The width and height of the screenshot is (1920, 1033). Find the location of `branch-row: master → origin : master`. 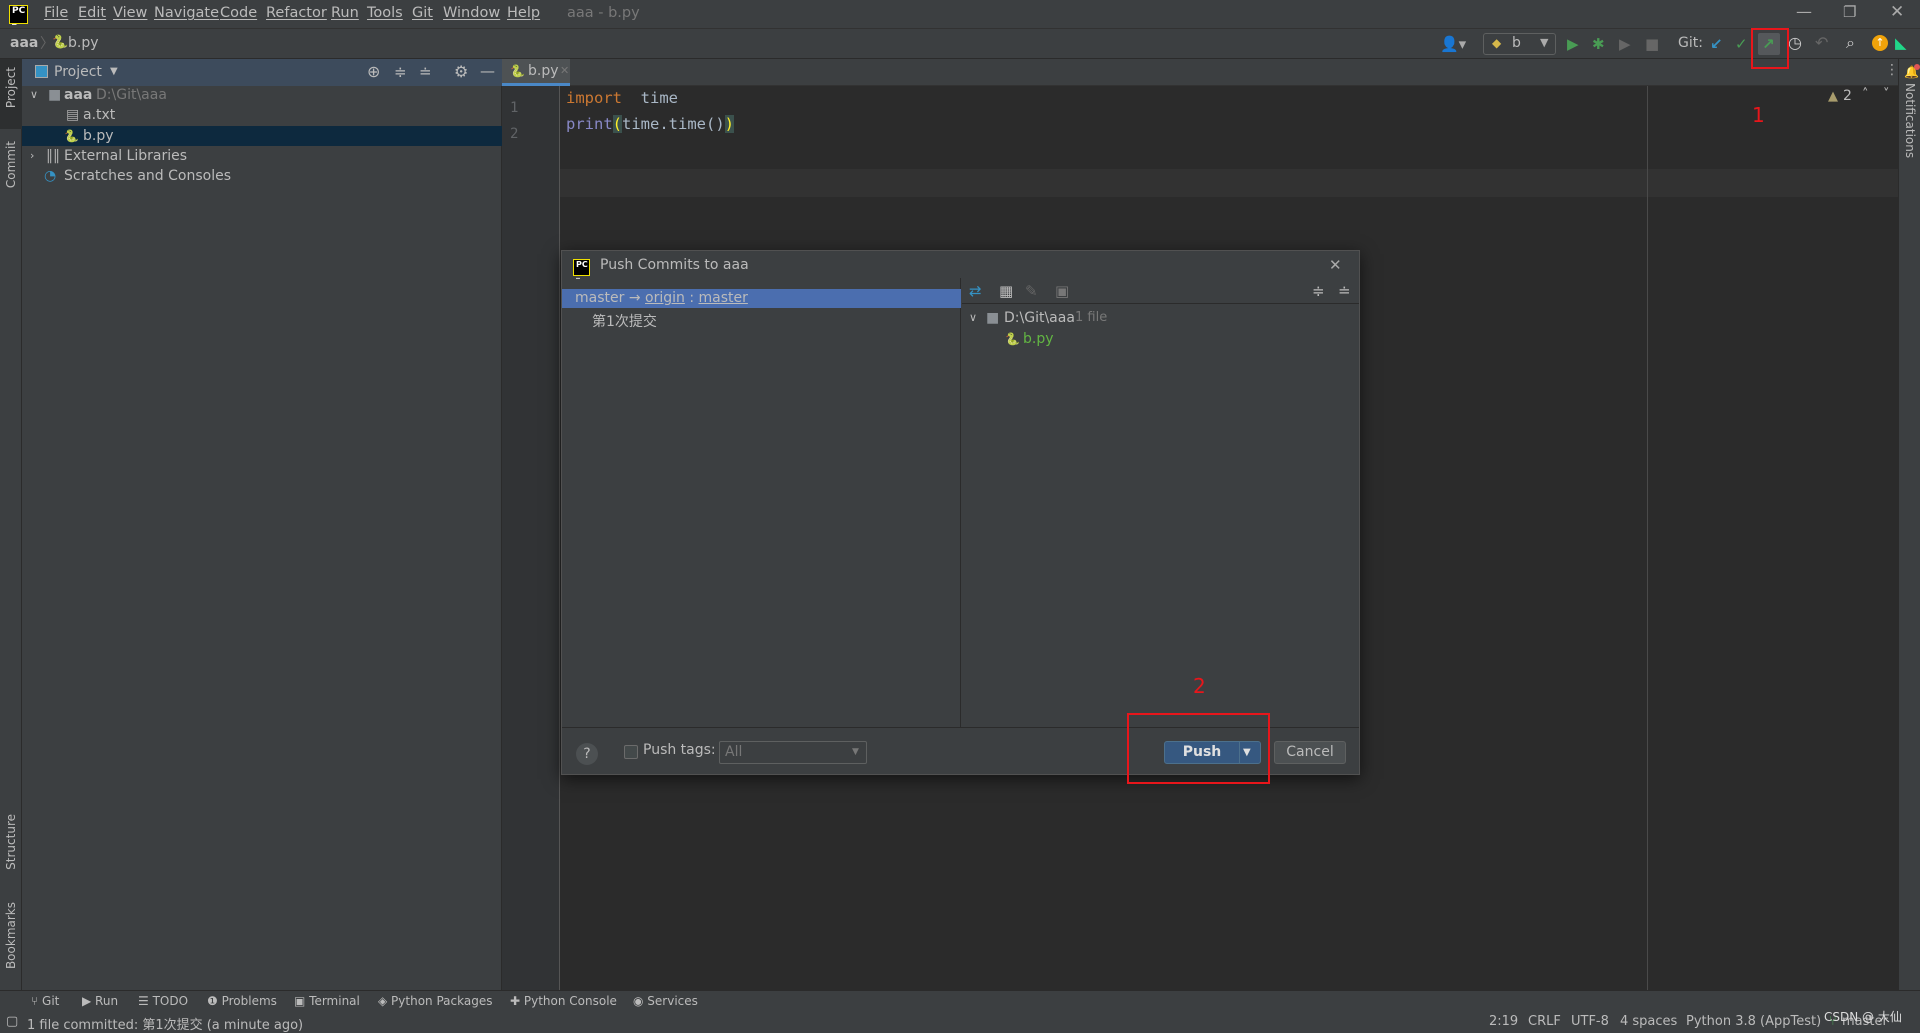

branch-row: master → origin : master is located at coordinates (761, 298).